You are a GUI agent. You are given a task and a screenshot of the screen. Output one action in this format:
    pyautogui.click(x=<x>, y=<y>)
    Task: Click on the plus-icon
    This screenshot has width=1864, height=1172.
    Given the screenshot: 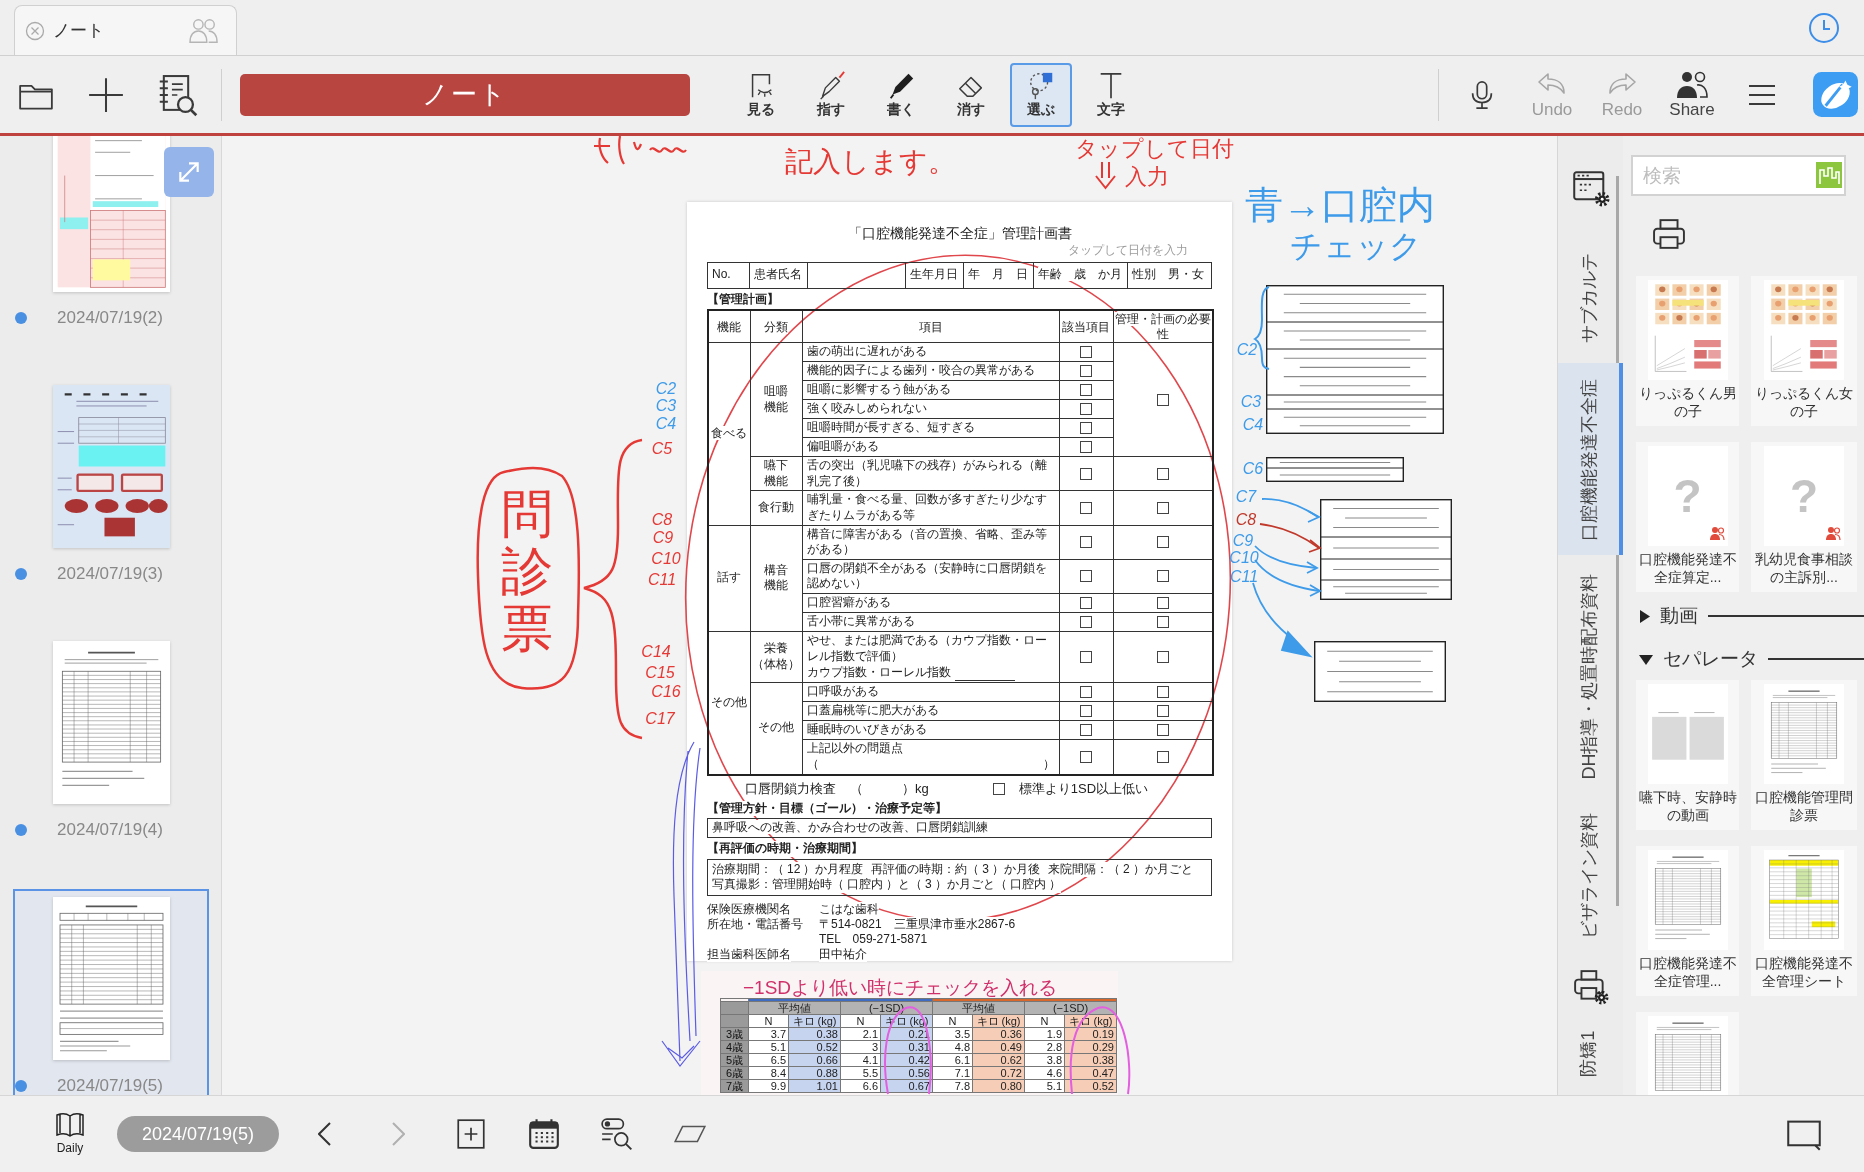 What is the action you would take?
    pyautogui.click(x=106, y=94)
    